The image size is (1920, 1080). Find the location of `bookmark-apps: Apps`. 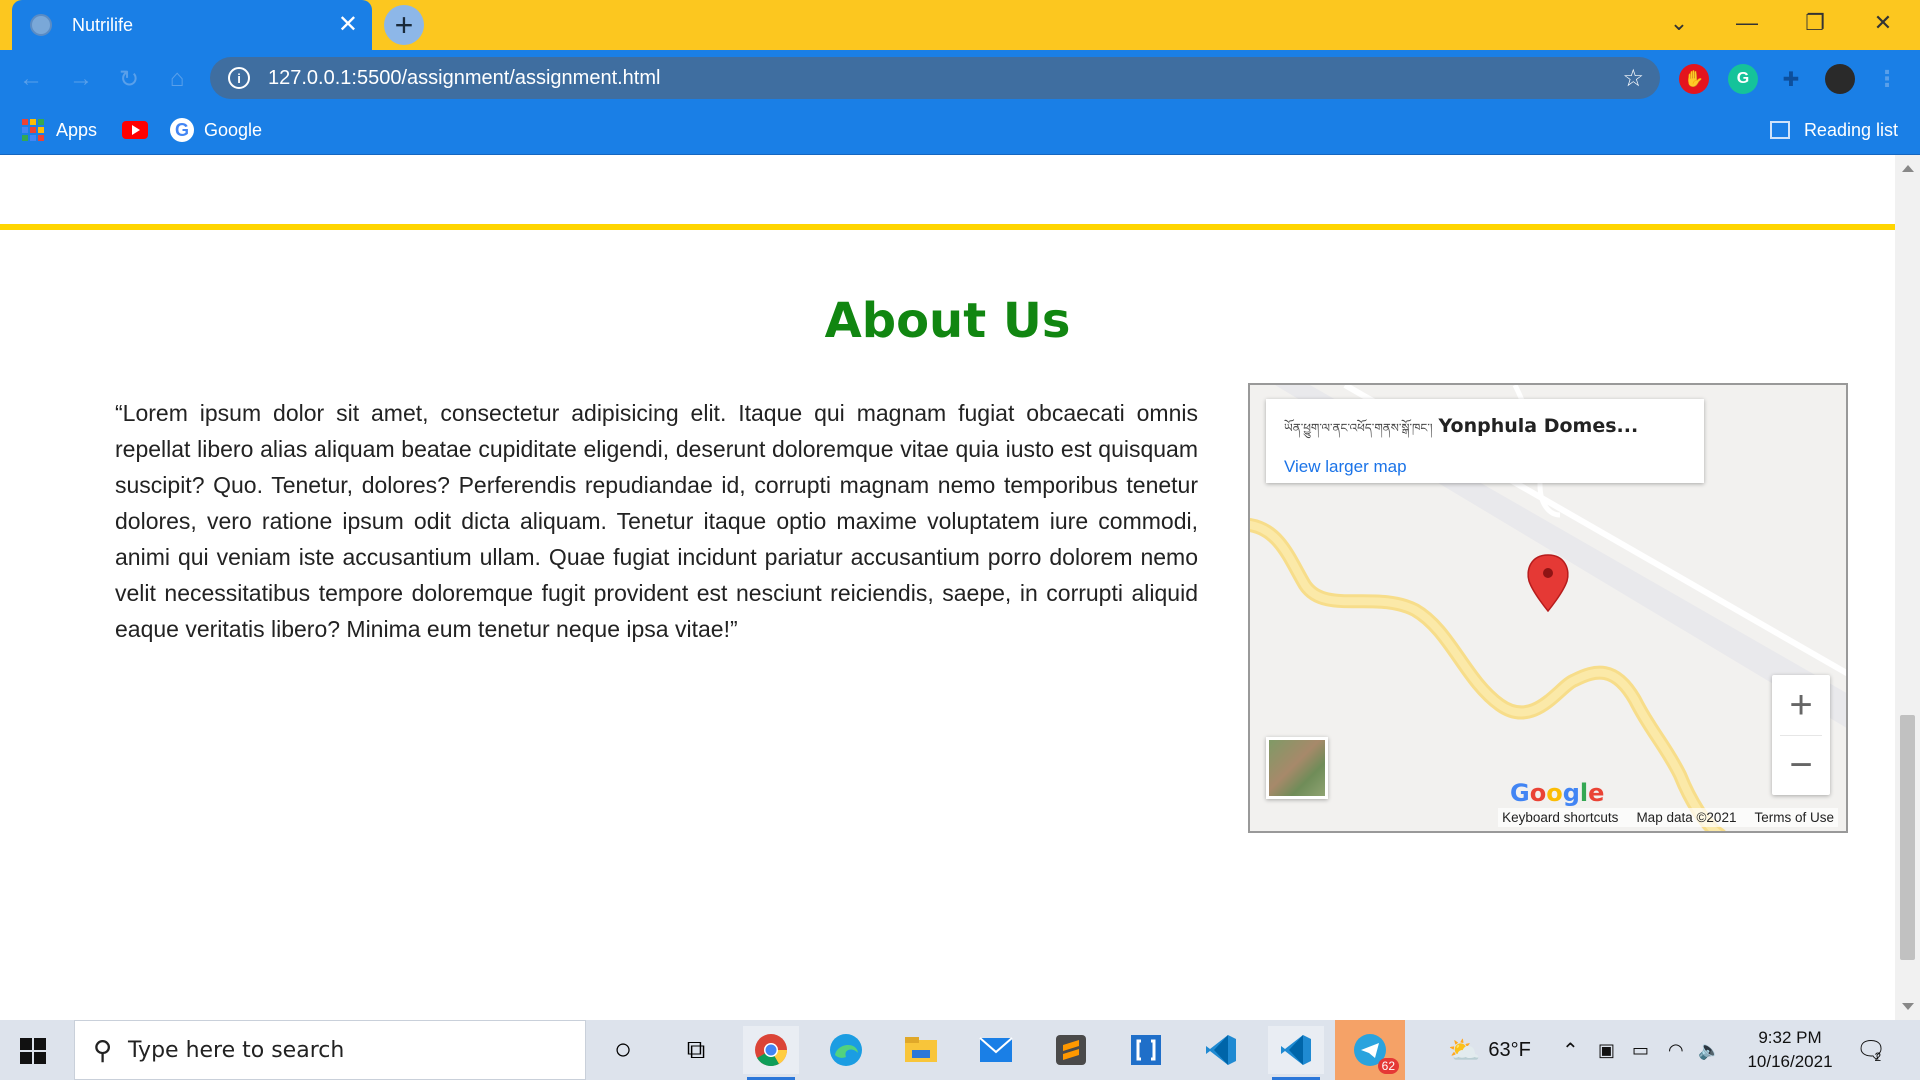

bookmark-apps: Apps is located at coordinates (59, 130).